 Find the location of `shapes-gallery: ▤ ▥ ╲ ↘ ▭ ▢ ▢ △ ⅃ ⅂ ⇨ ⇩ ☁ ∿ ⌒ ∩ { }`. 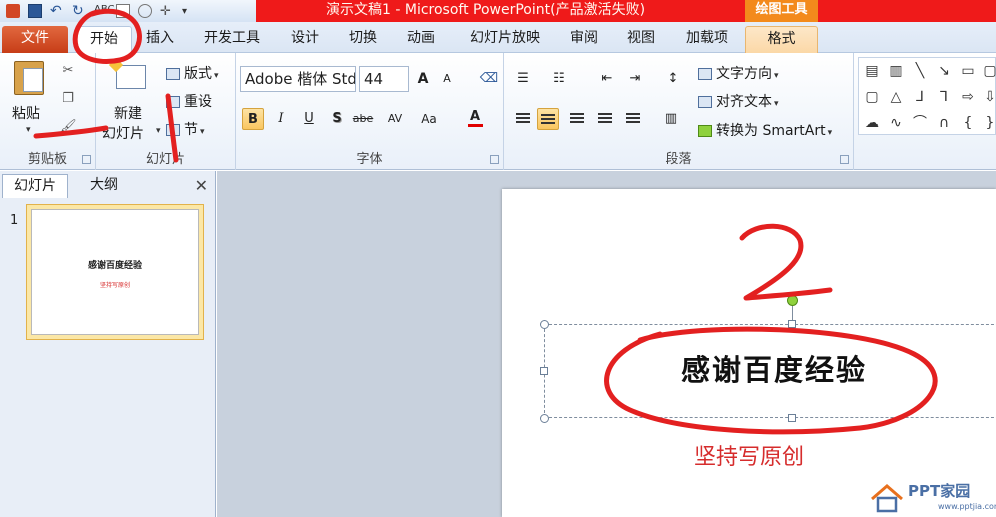

shapes-gallery: ▤ ▥ ╲ ↘ ▭ ▢ ▢ △ ⅃ ⅂ ⇨ ⇩ ☁ ∿ ⌒ ∩ { } is located at coordinates (927, 96).